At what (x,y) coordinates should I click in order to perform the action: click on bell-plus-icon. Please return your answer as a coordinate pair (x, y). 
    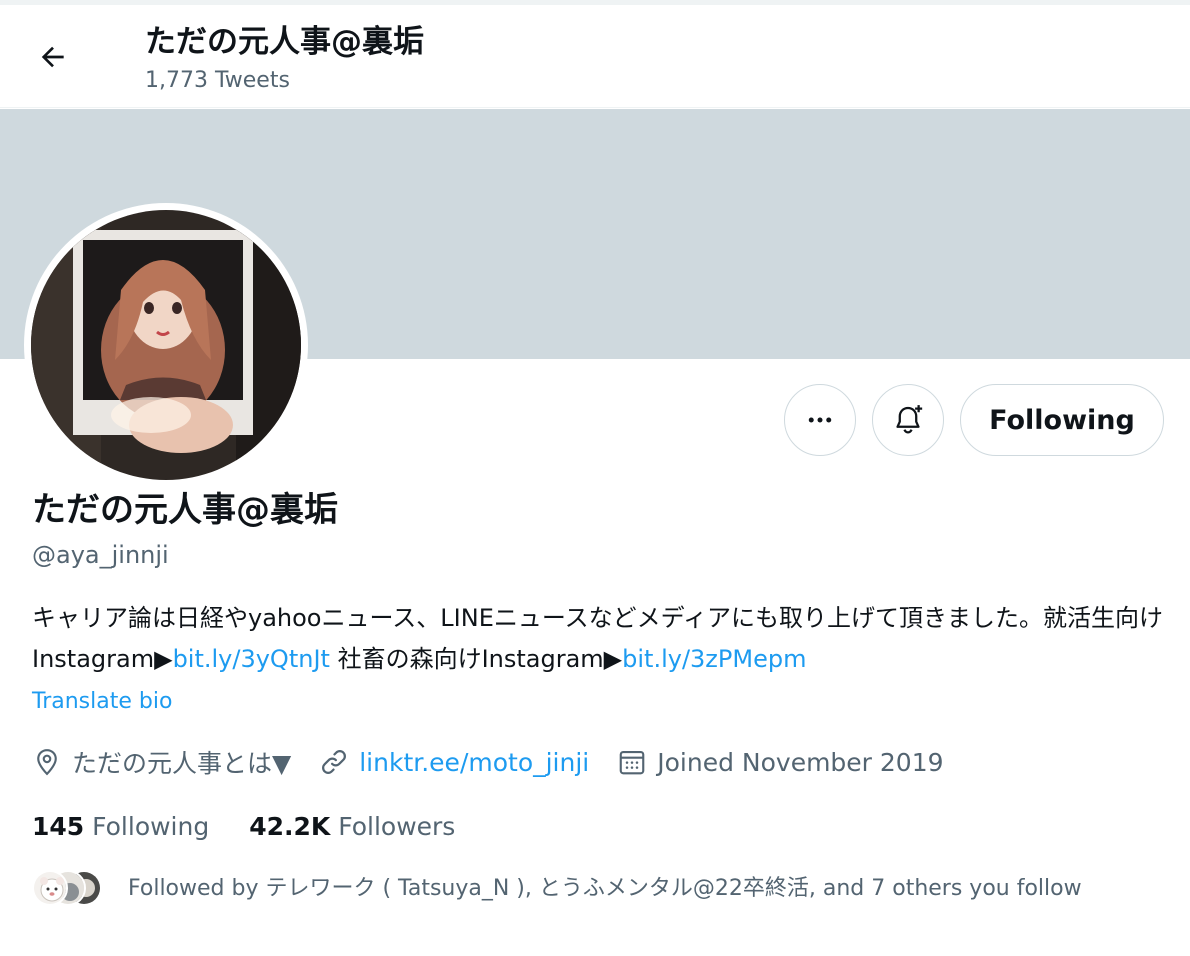
    Looking at the image, I should click on (909, 419).